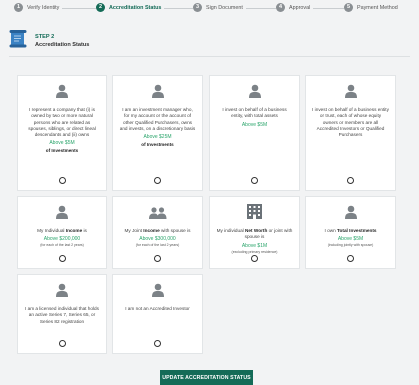 The height and width of the screenshot is (385, 419). Describe the element at coordinates (206, 377) in the screenshot. I see `update-accreditation-status-button: UPDATE ACCREDITATION STATUS` at that location.